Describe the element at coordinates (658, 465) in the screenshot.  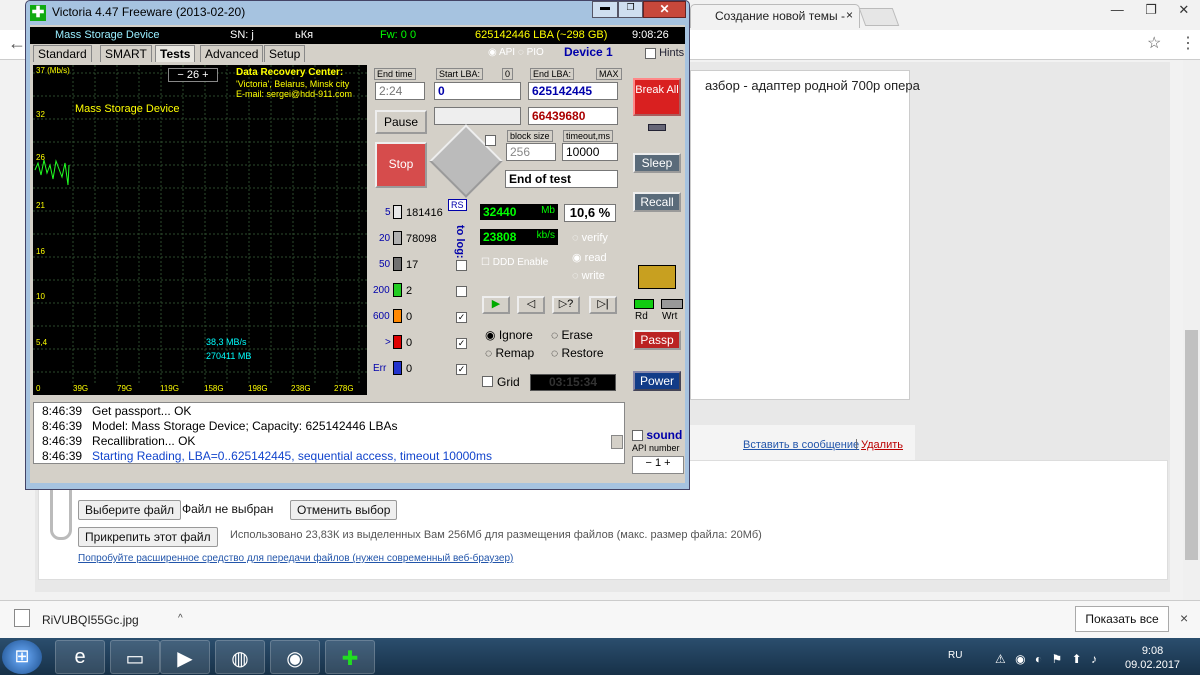
I see `api-number-spinner: − 1 +` at that location.